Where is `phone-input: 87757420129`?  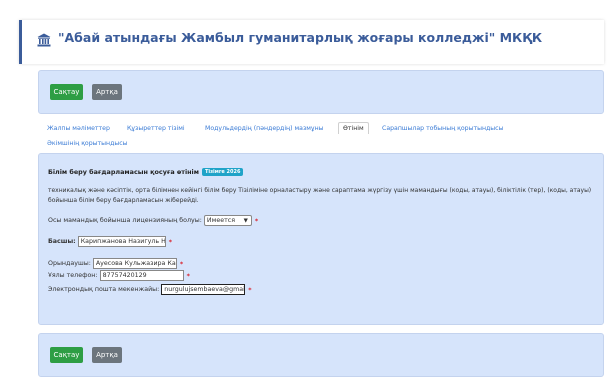
phone-input: 87757420129 is located at coordinates (141, 275).